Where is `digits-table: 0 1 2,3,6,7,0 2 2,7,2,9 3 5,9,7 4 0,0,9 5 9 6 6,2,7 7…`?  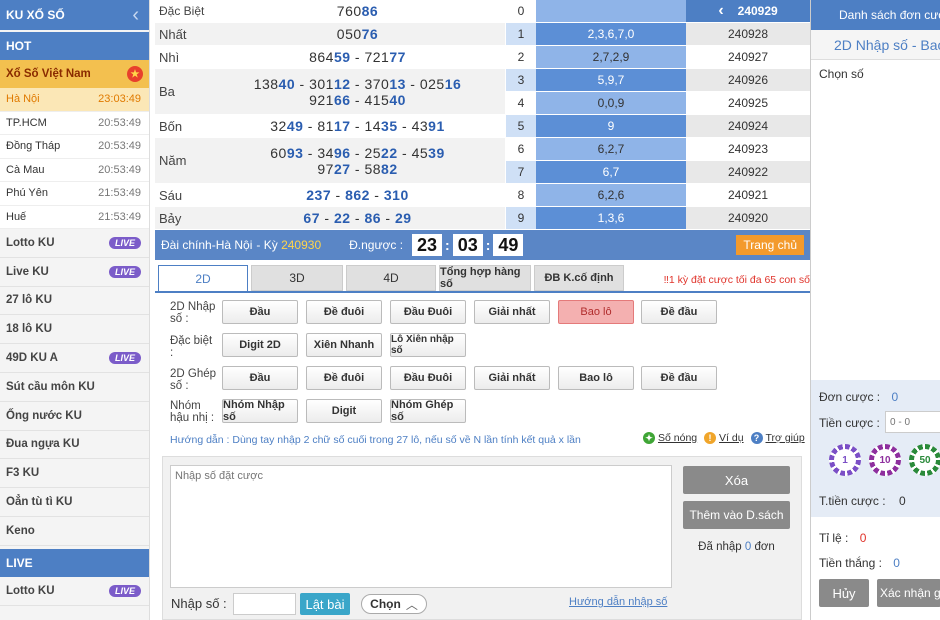 digits-table: 0 1 2,3,6,7,0 2 2,7,2,9 3 5,9,7 4 0,0,9 5 9 6 6,2,7 7… is located at coordinates (596, 115).